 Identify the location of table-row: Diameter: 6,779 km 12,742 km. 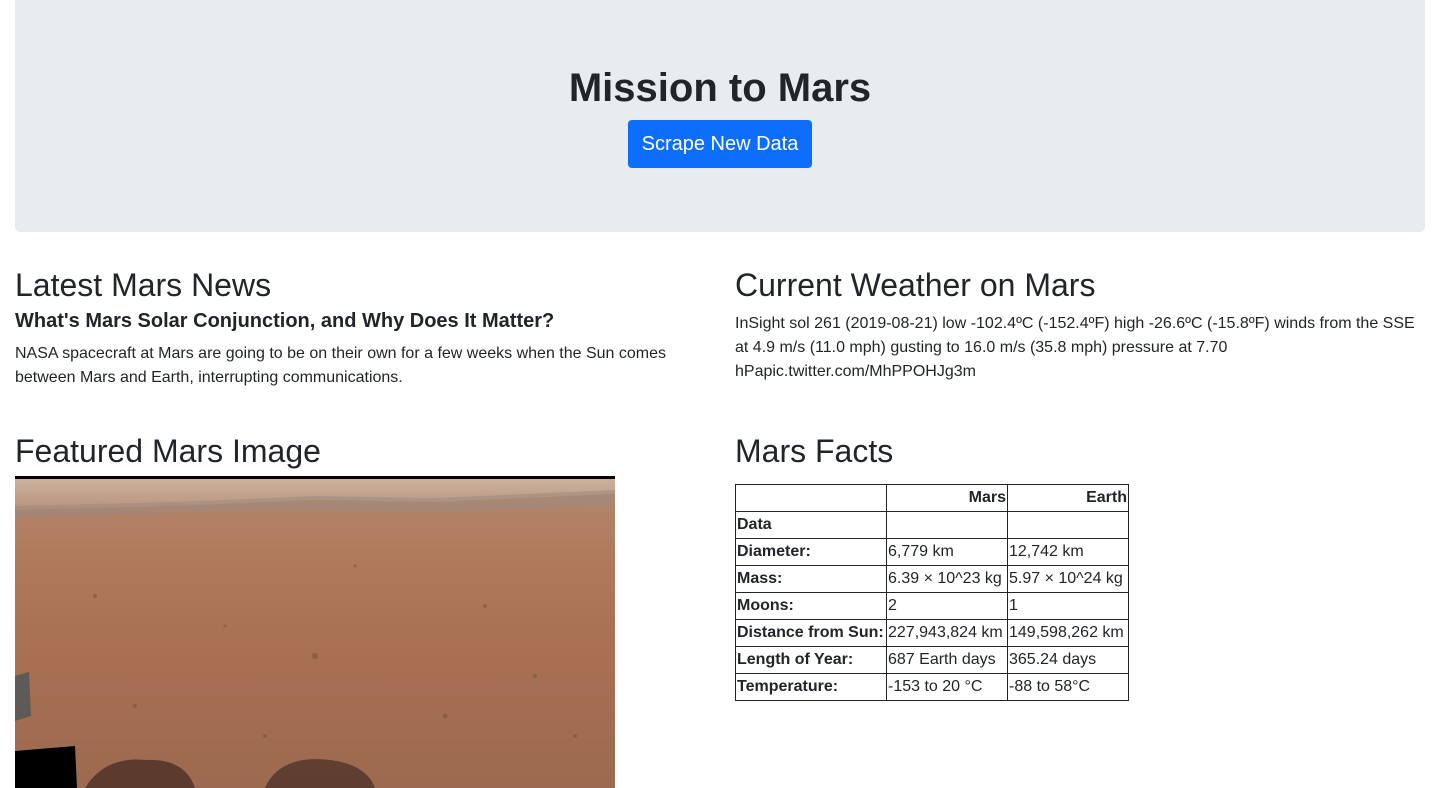
(932, 552).